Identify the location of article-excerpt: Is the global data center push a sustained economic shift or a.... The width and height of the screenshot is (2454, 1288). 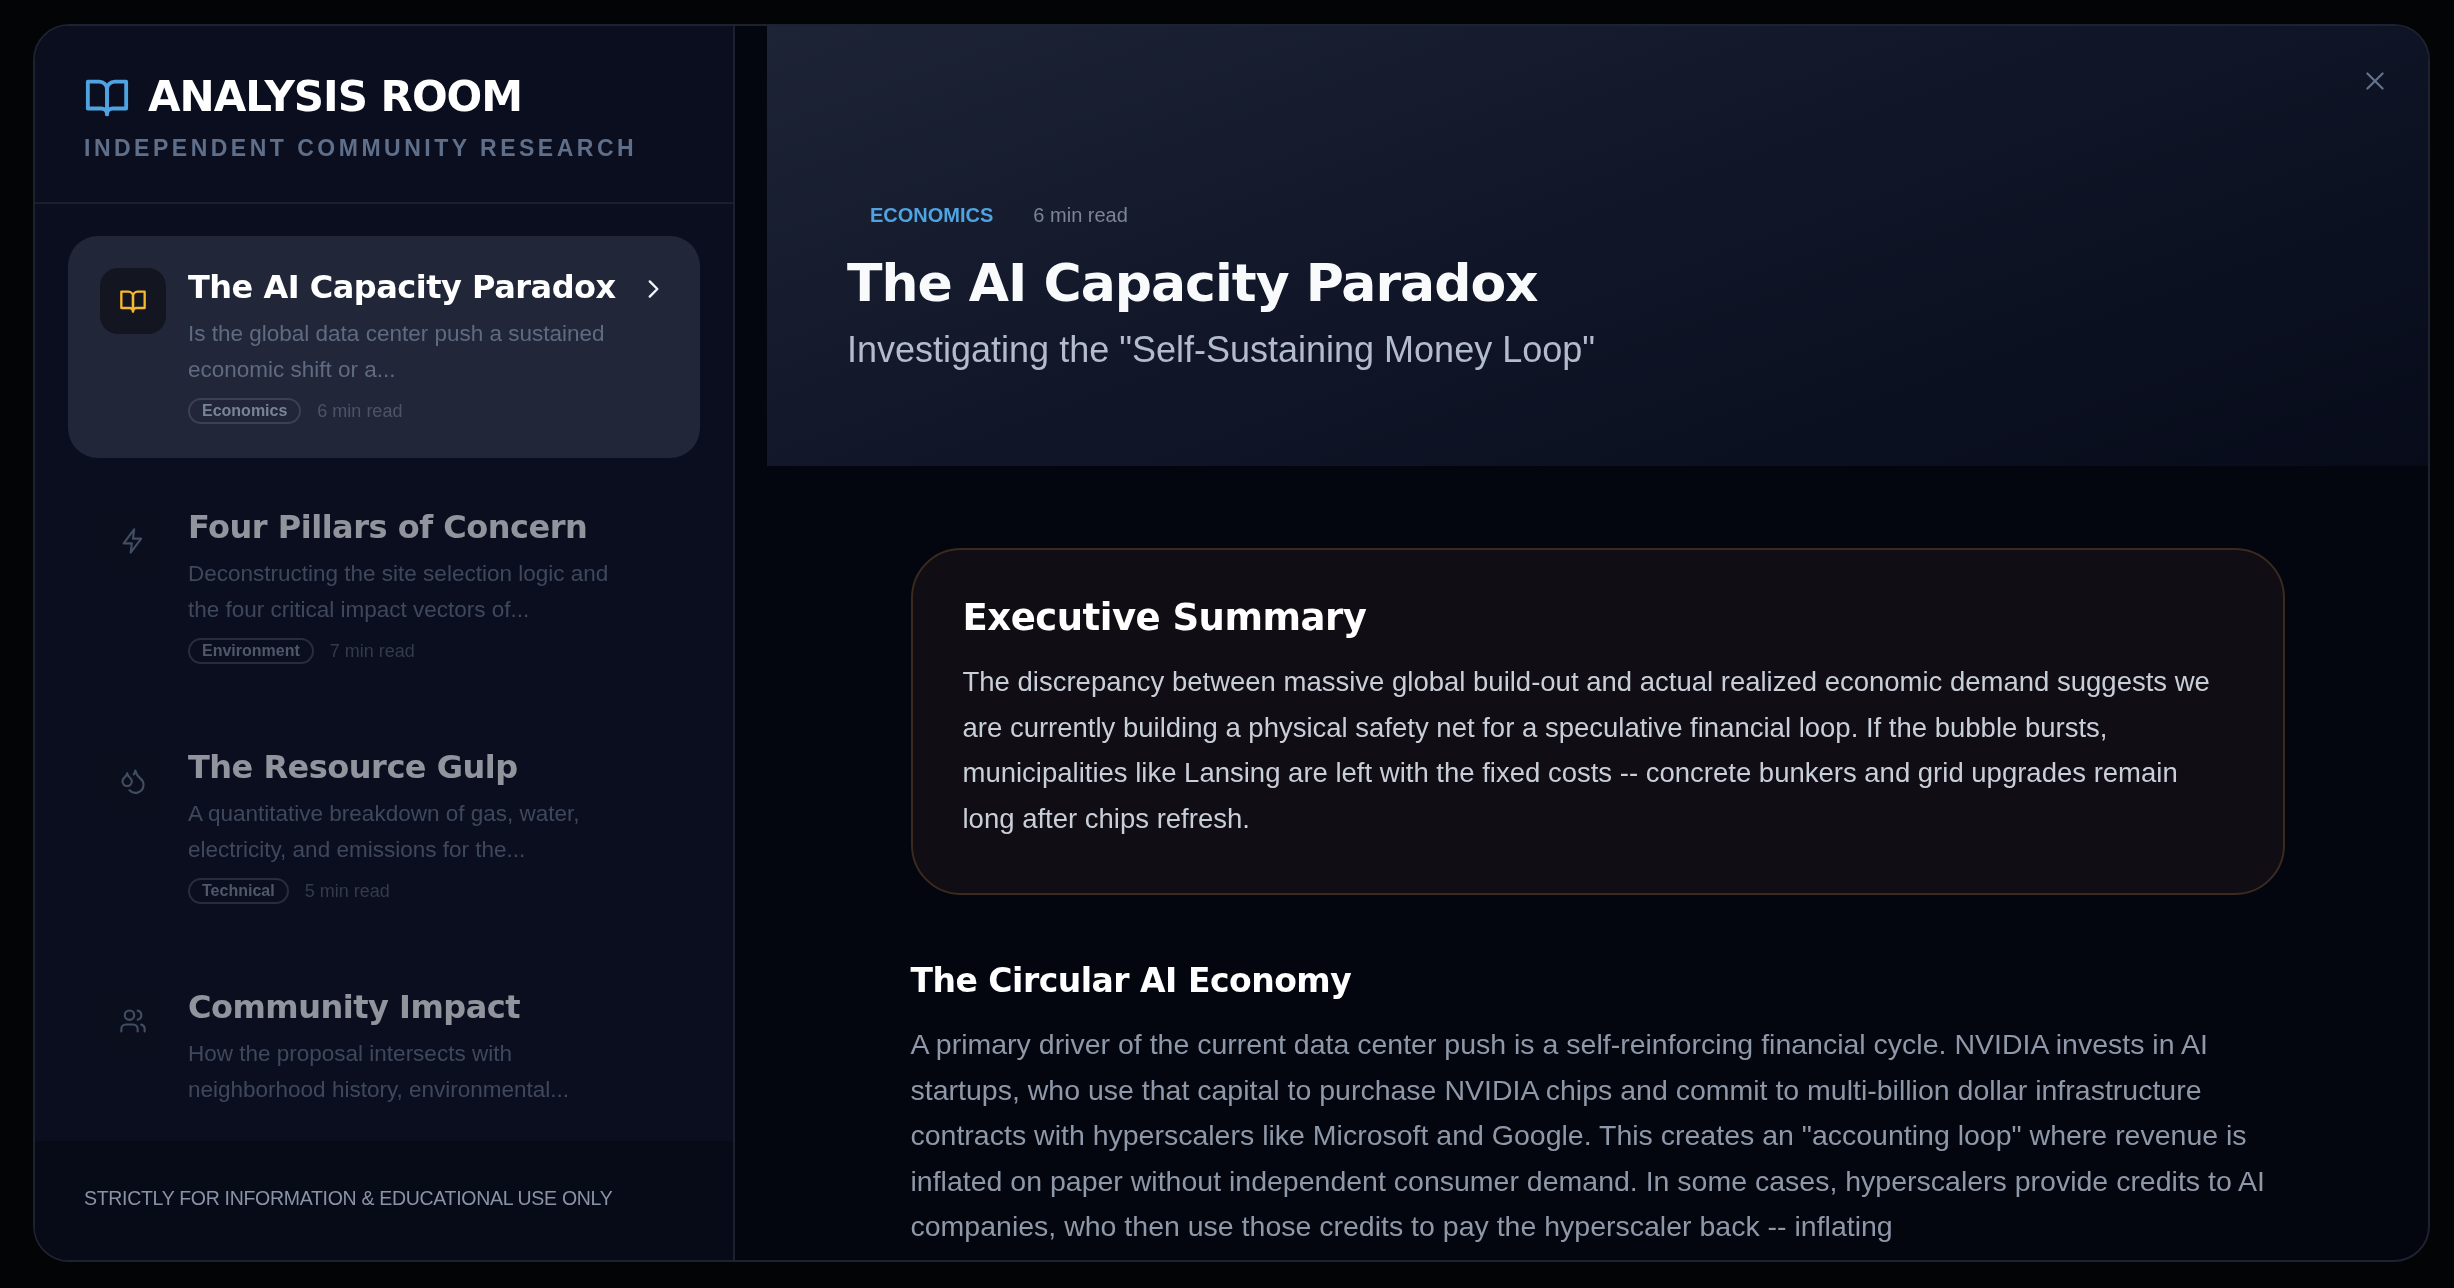
(397, 352).